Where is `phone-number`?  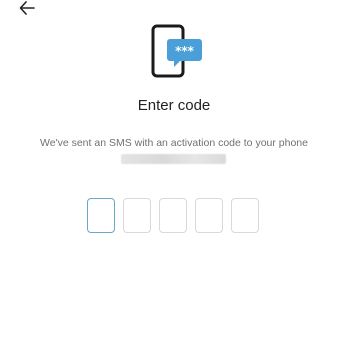 phone-number is located at coordinates (173, 159).